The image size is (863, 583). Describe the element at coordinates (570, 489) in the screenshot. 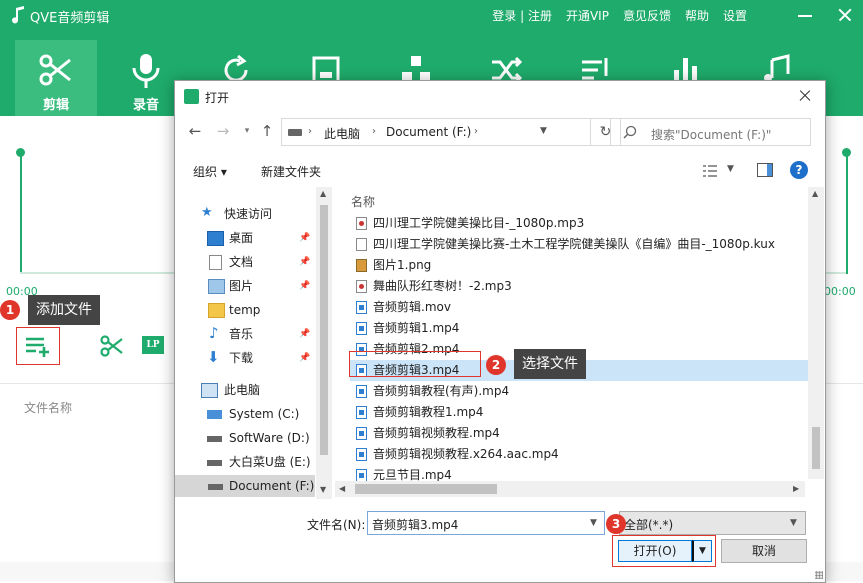

I see `horizontal-scrollbar: ◀ ▶` at that location.